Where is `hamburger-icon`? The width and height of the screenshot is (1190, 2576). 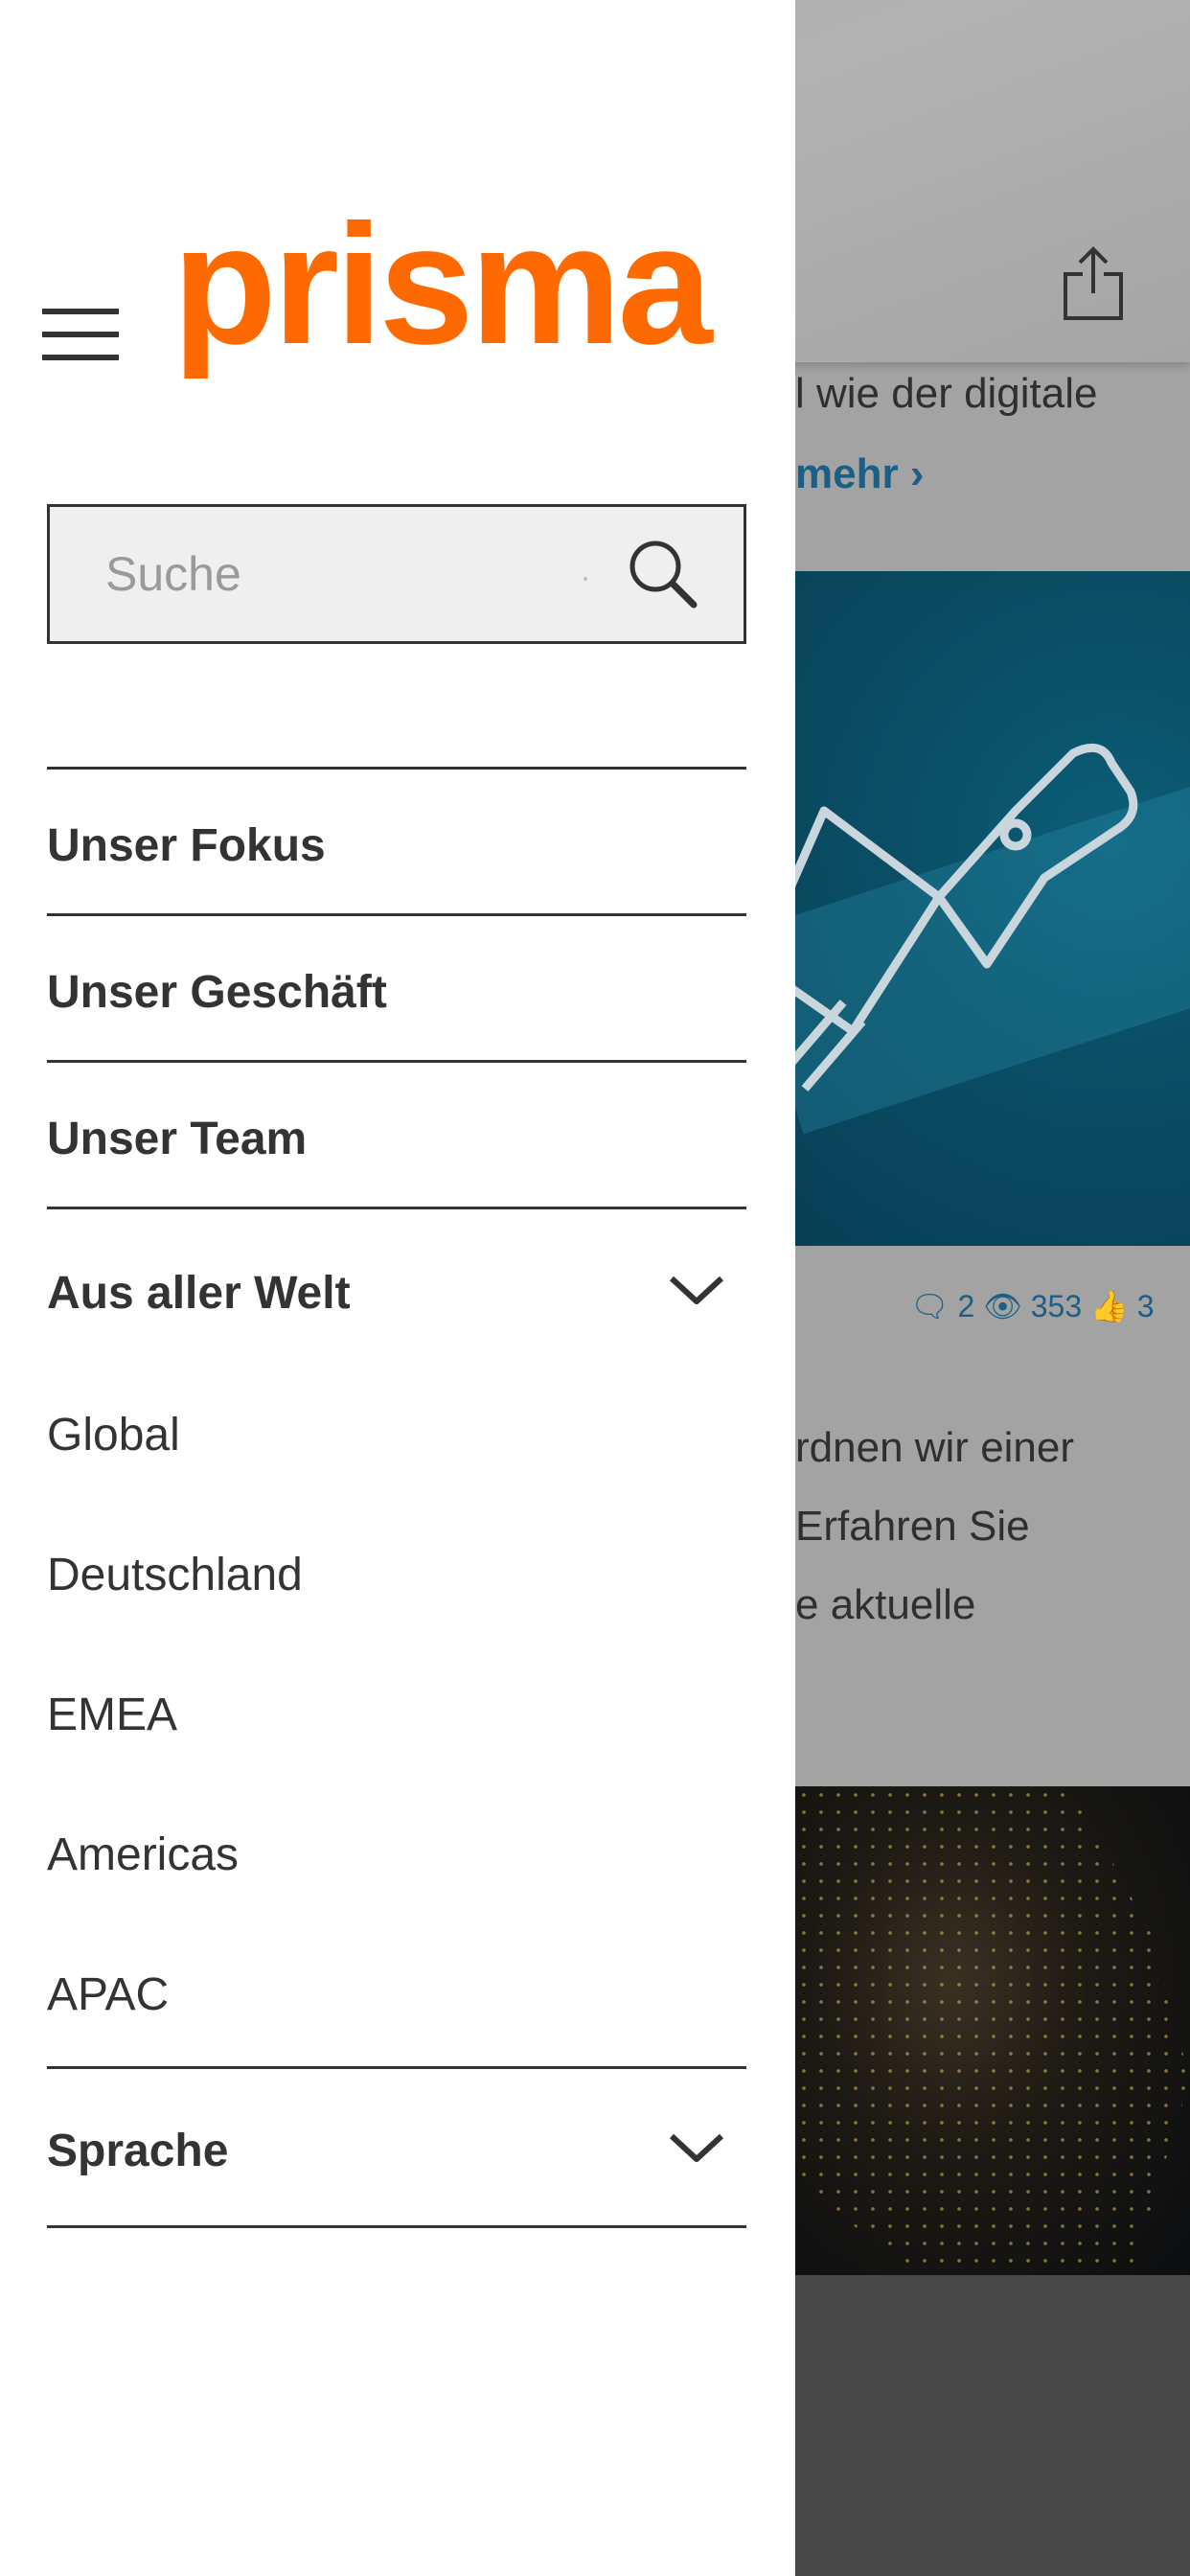
hamburger-icon is located at coordinates (81, 335).